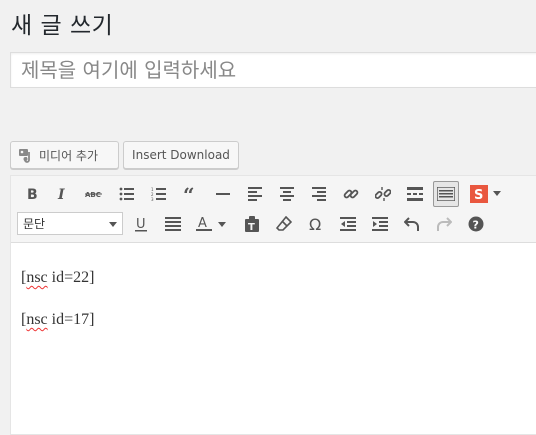 This screenshot has height=435, width=536. I want to click on add-media-label: 미디어 추가, so click(69, 155).